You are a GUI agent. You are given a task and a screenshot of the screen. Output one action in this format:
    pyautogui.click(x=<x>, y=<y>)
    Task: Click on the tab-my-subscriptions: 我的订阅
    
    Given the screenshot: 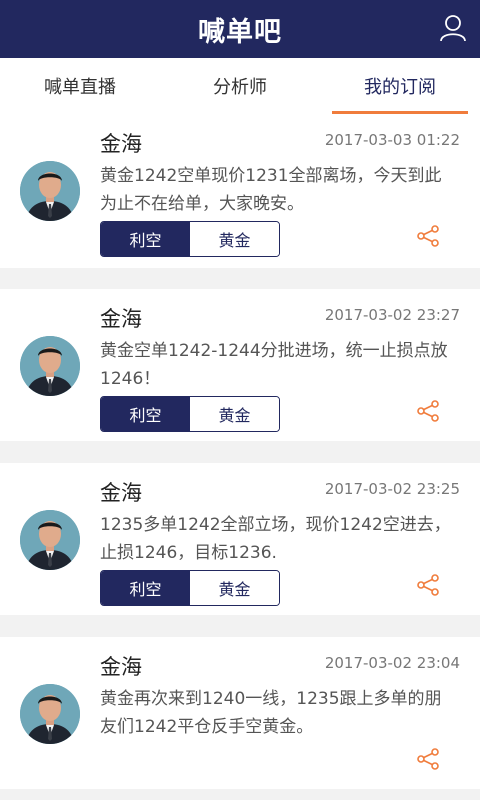 What is the action you would take?
    pyautogui.click(x=400, y=86)
    